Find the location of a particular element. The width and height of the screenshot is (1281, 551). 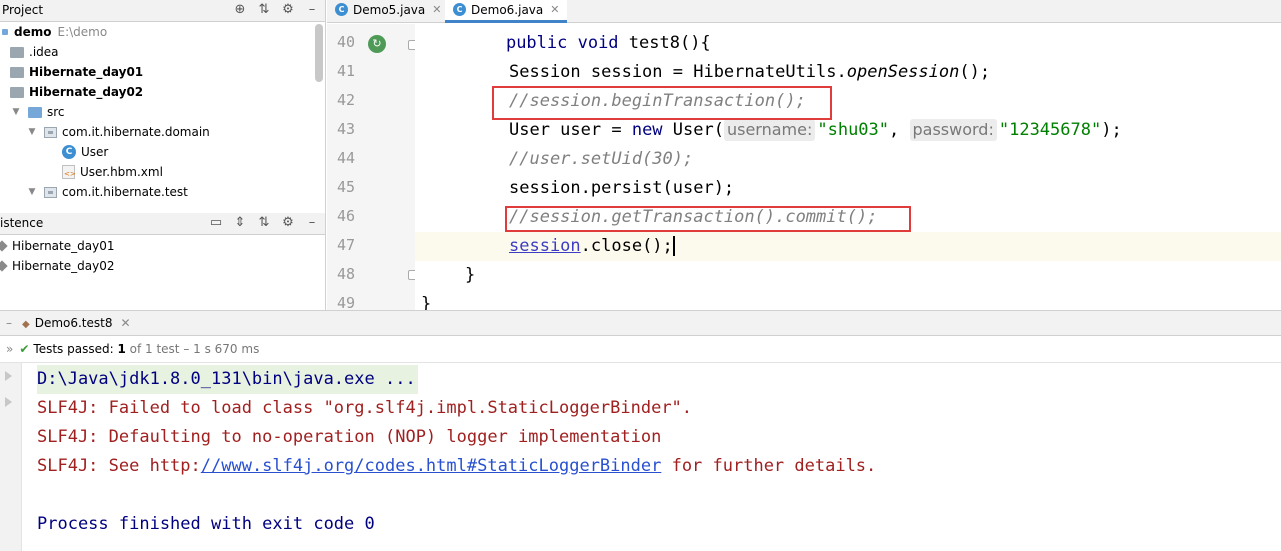

code-text: ); is located at coordinates (1111, 130).